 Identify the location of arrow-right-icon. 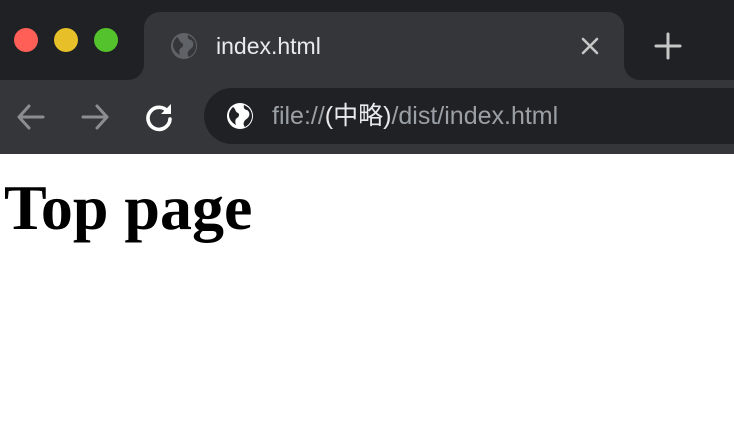
(95, 117).